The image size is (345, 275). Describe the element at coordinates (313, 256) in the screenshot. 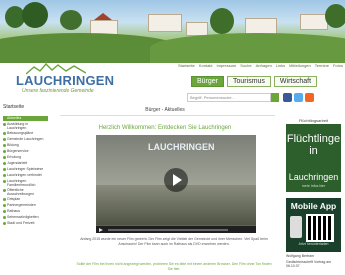

I see `notice-title: Wolfgang Bertram` at that location.